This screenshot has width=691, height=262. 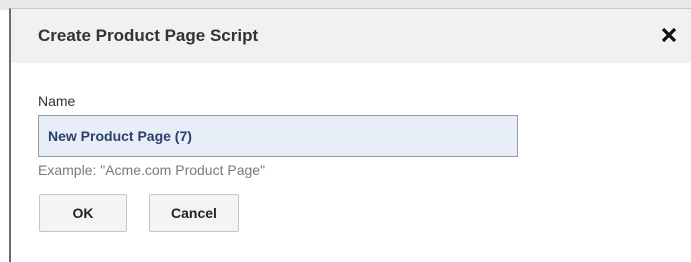 I want to click on dialog-title: Create Product Page Script, so click(x=148, y=35).